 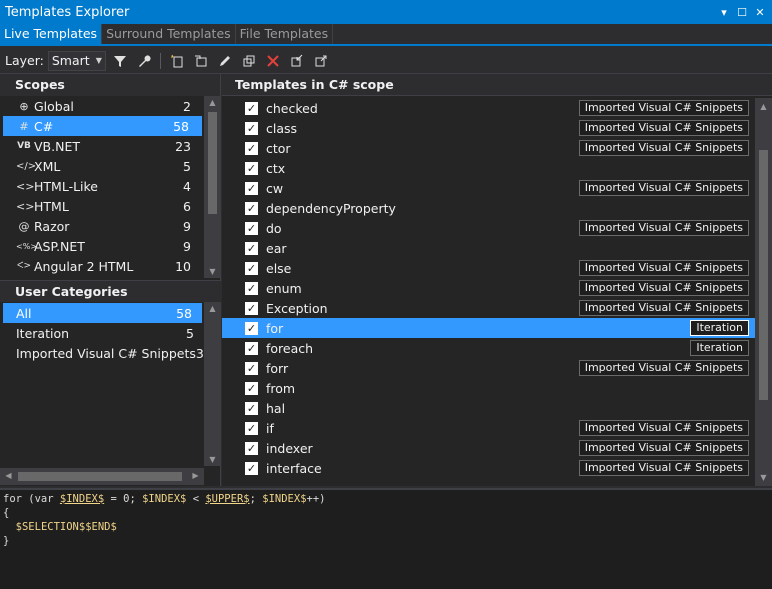 I want to click on template-name: for, so click(x=275, y=328).